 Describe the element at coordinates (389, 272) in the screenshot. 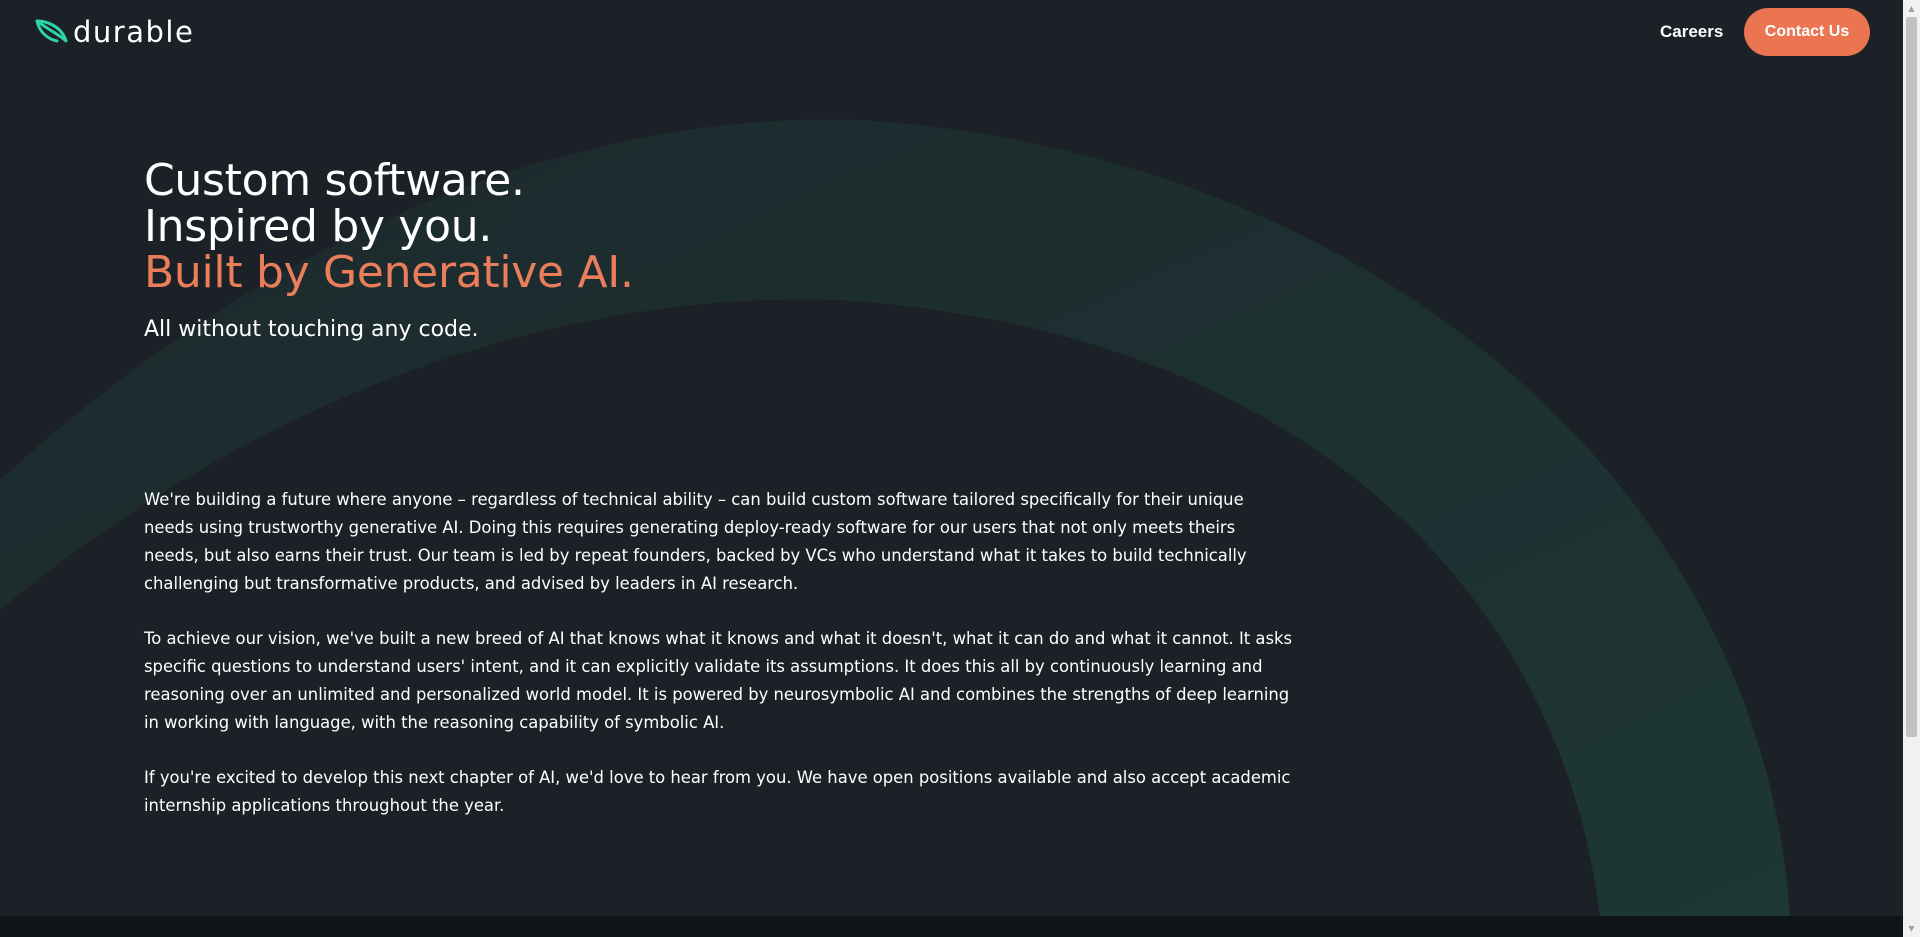

I see `hero-line-3-accent: Built by Generative AI.` at that location.